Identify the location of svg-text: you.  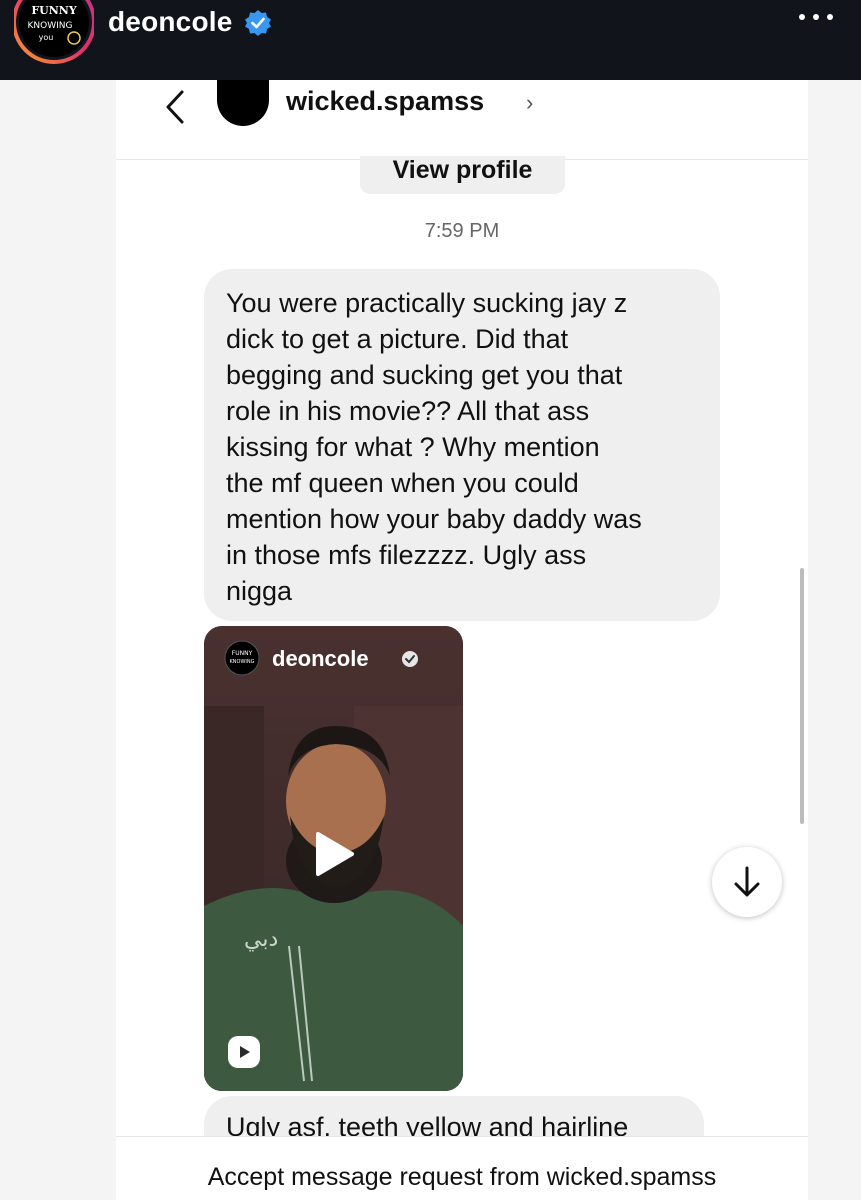
(46, 37).